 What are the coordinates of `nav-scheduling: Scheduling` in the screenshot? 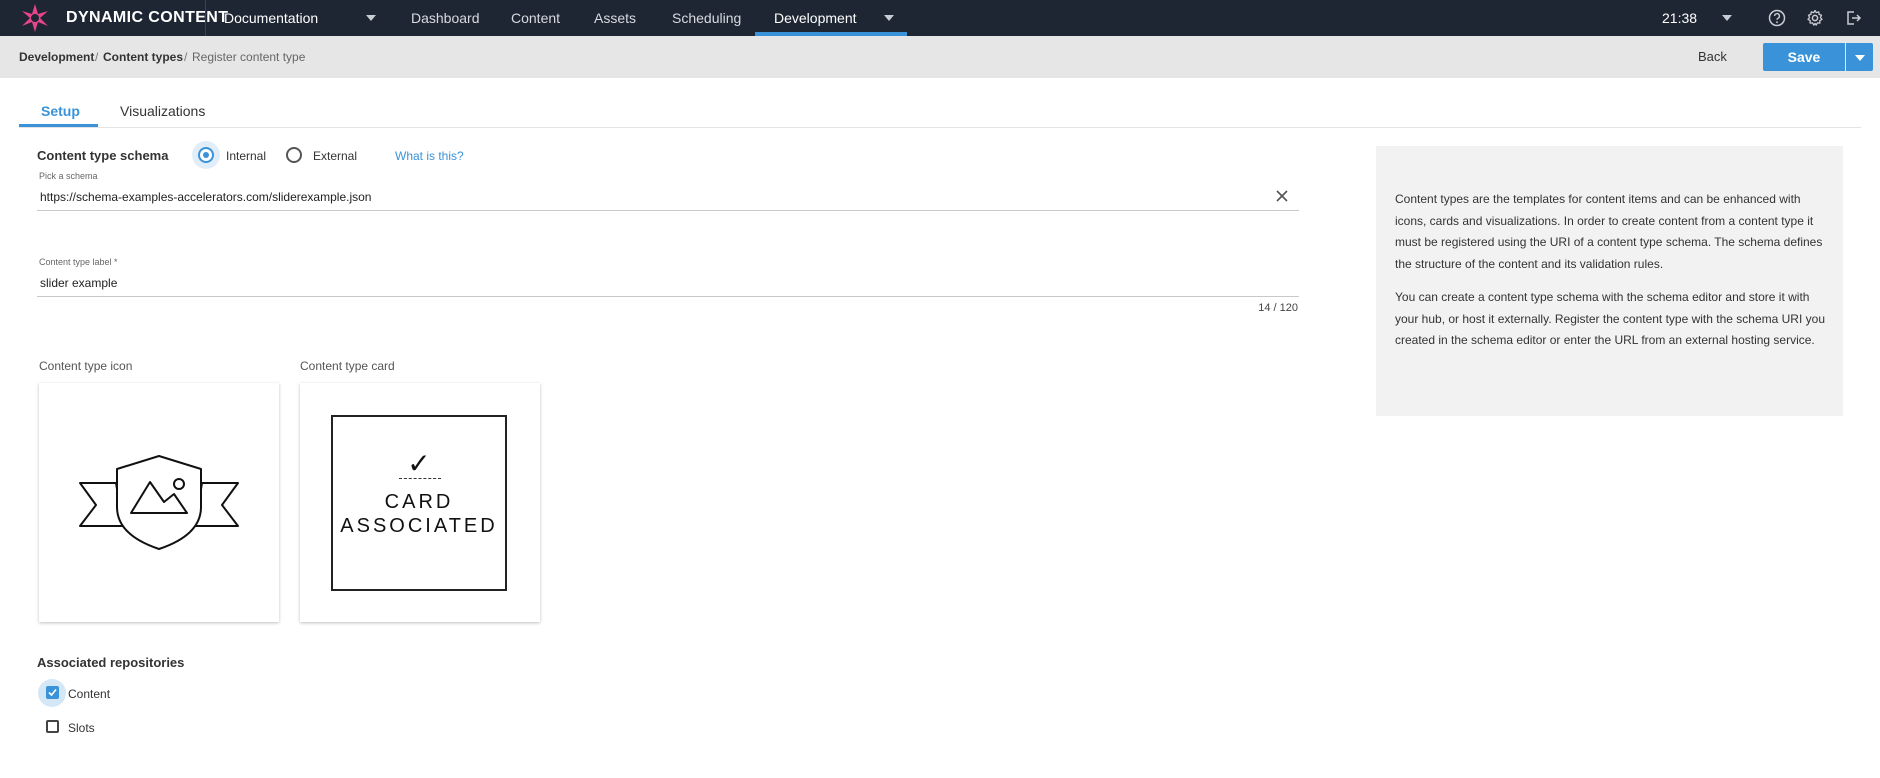 It's located at (706, 18).